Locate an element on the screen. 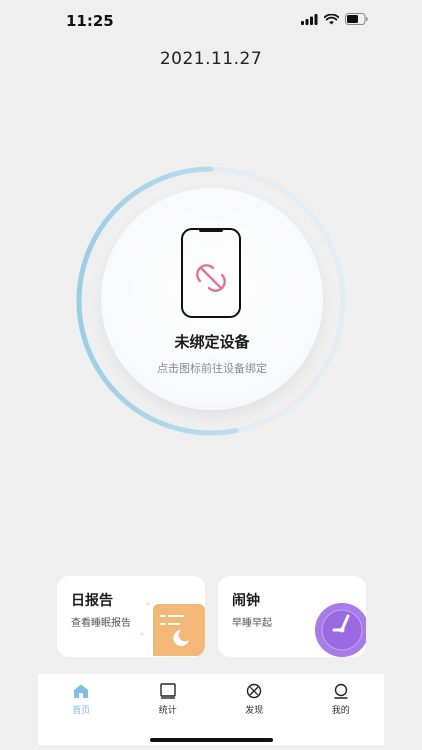 This screenshot has height=750, width=422. tab-home: 首页 is located at coordinates (81, 709).